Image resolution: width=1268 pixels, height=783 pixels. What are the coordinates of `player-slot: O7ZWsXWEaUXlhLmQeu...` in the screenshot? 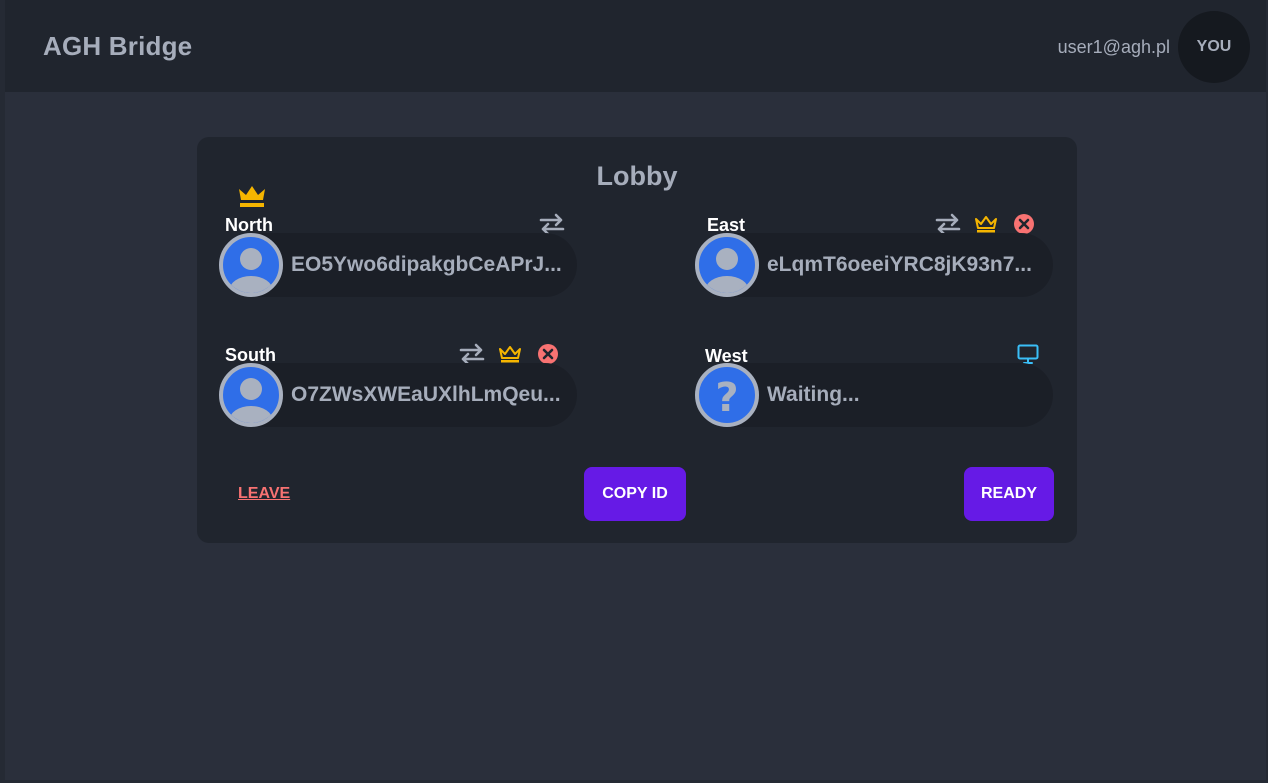 It's located at (398, 395).